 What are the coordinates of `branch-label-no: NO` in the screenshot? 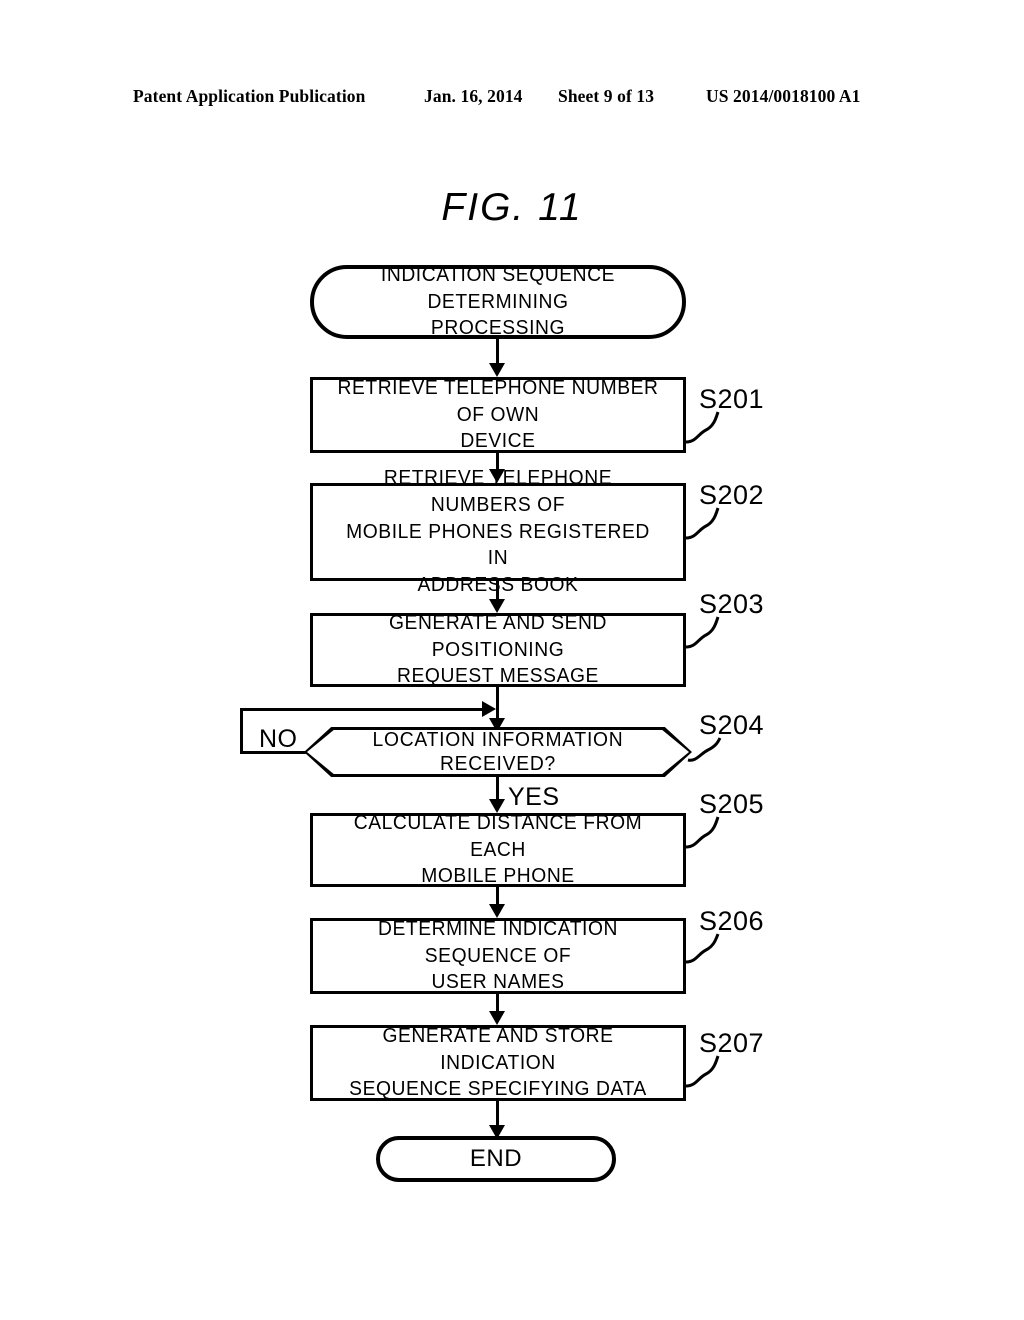 It's located at (278, 739).